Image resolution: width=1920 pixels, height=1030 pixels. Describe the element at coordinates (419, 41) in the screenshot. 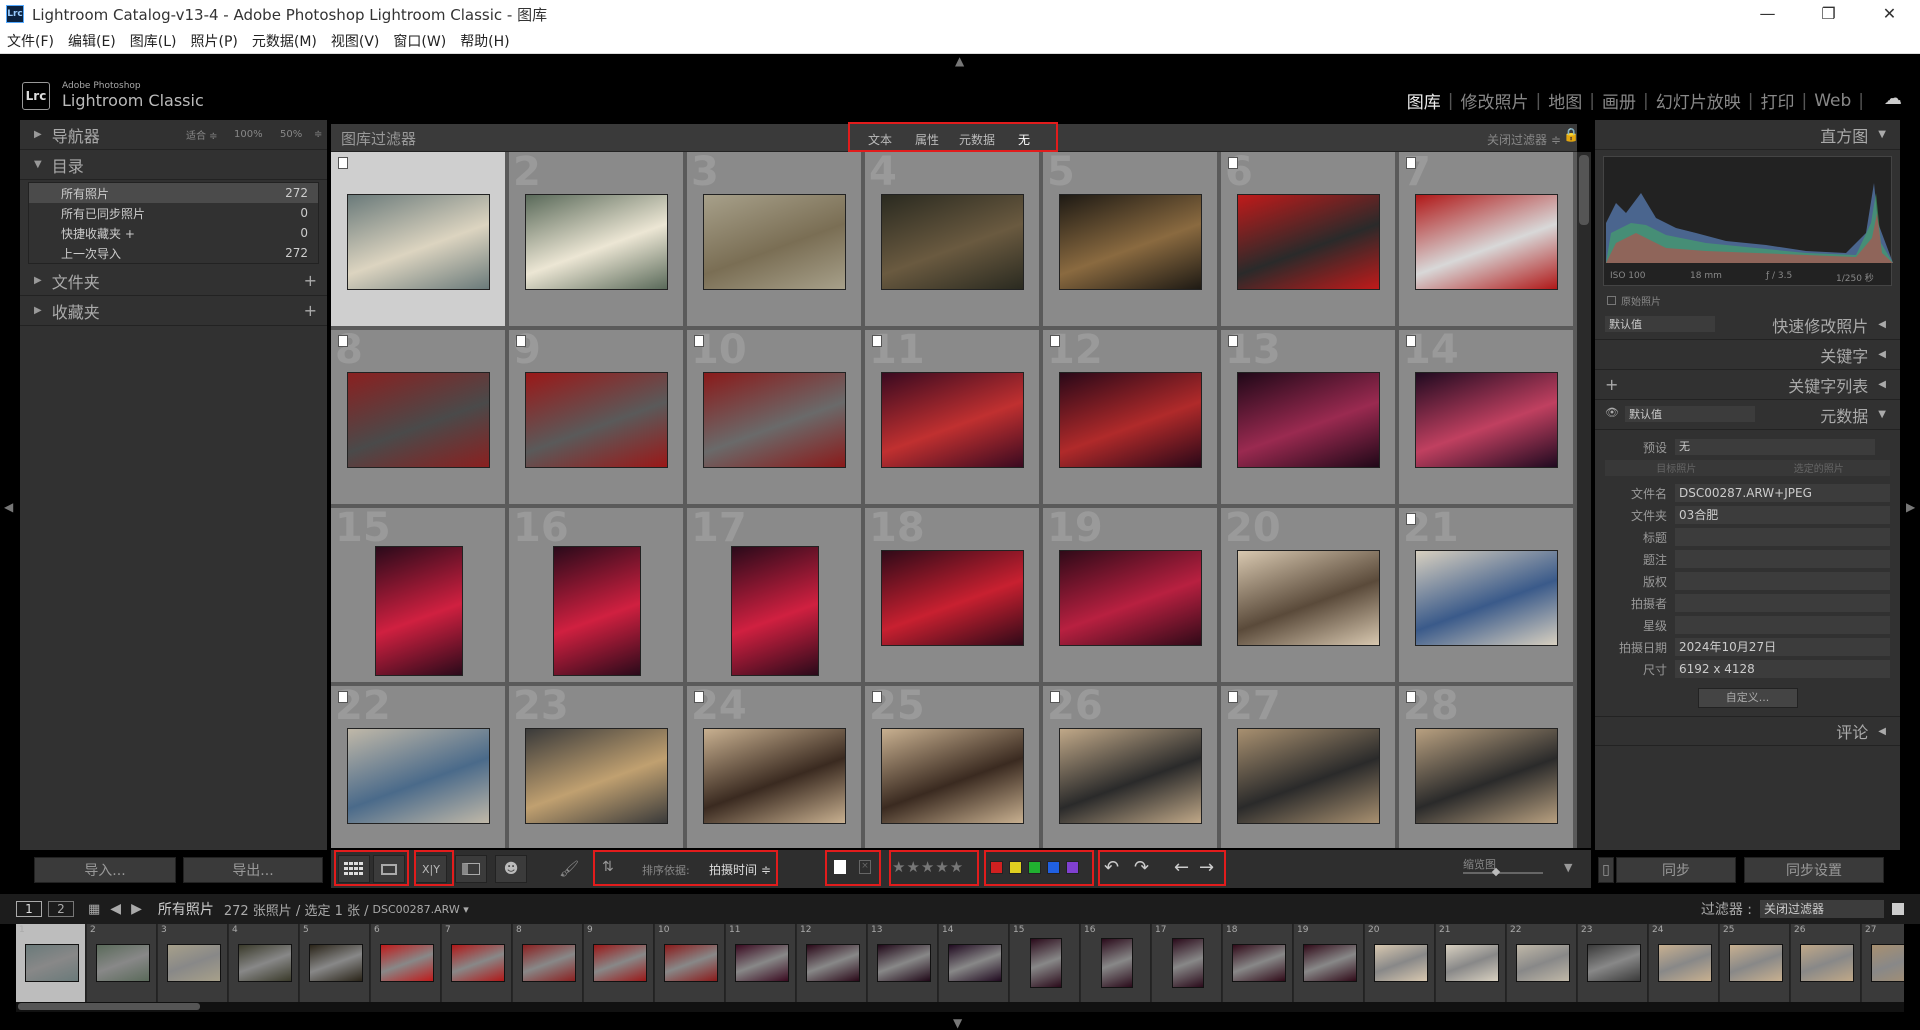

I see `menu-window: 窗口(W)` at that location.